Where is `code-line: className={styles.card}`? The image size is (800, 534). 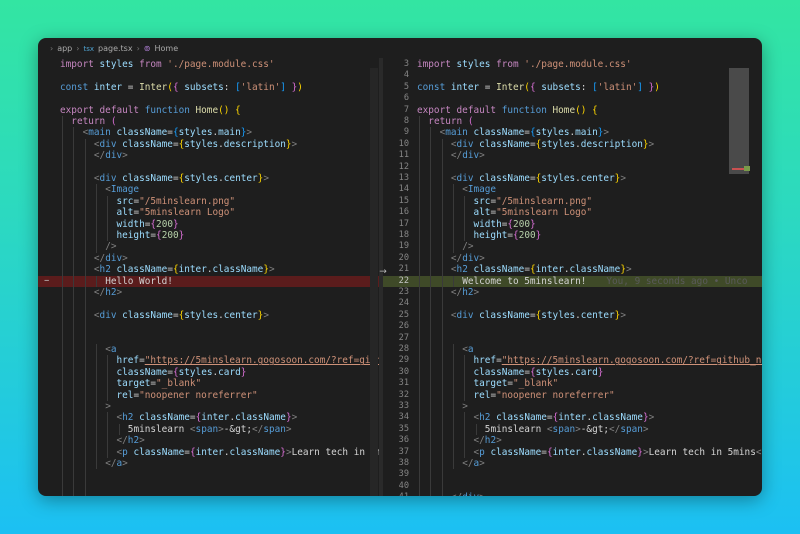 code-line: className={styles.card} is located at coordinates (208, 372).